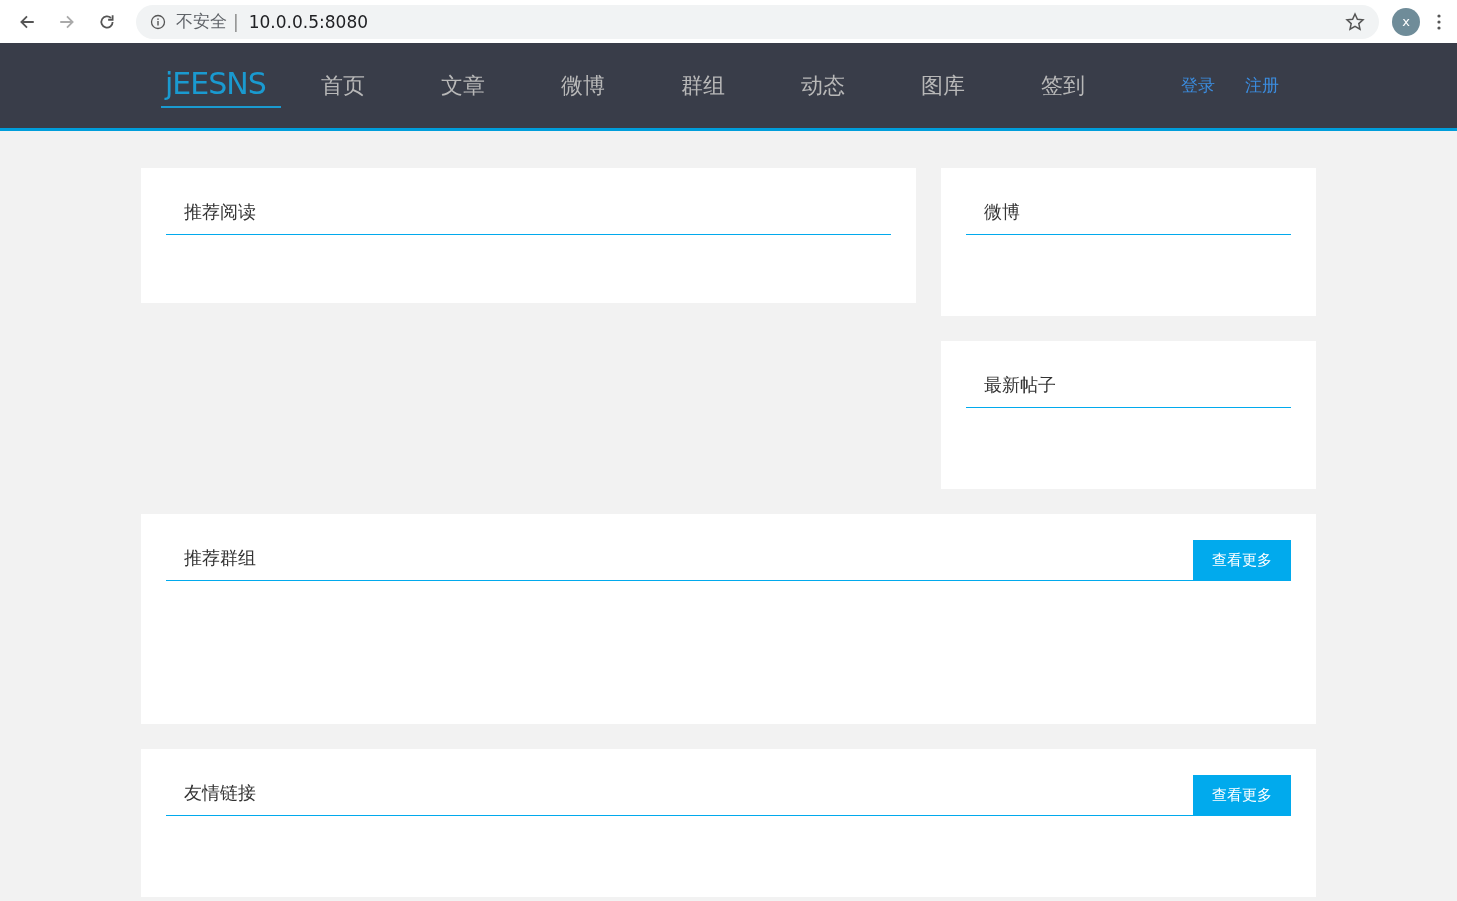  I want to click on menu-icon, so click(1439, 21).